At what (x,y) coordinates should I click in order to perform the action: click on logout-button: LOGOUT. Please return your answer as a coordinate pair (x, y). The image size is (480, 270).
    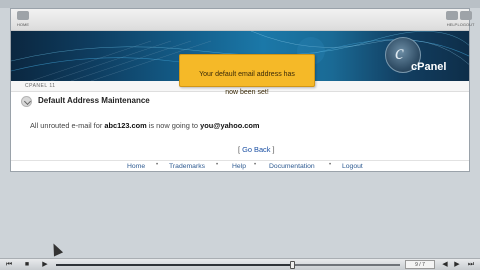
    Looking at the image, I should click on (466, 20).